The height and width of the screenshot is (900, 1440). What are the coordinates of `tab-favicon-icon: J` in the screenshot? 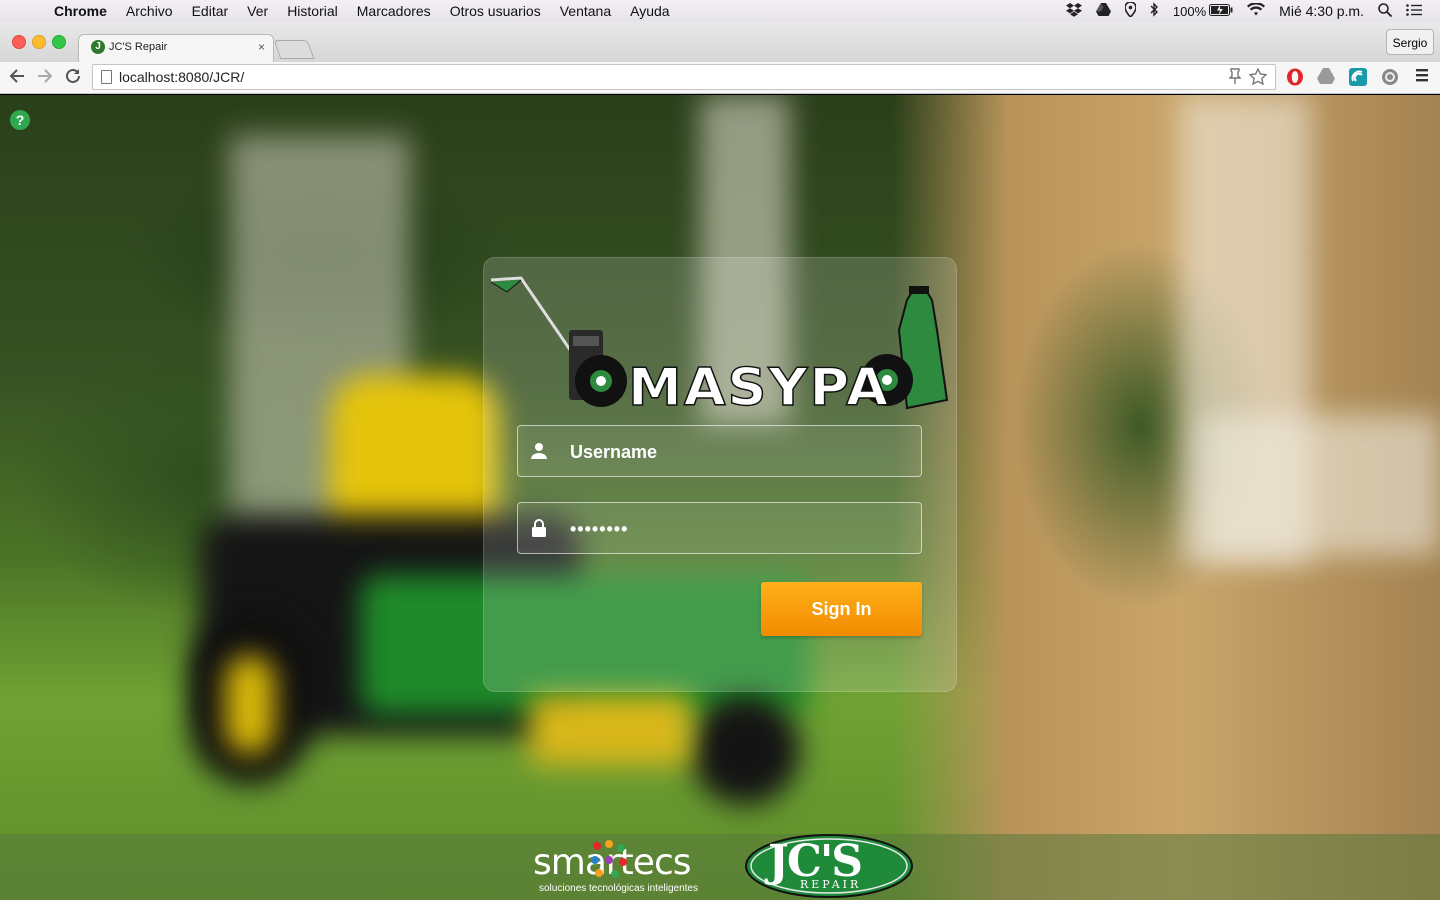 It's located at (98, 47).